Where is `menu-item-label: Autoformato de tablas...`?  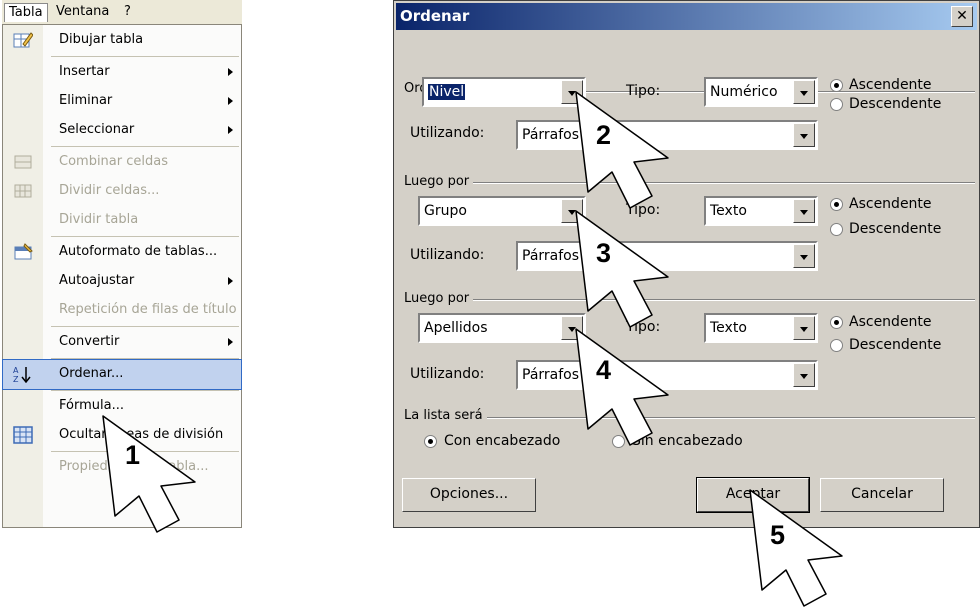 menu-item-label: Autoformato de tablas... is located at coordinates (138, 251).